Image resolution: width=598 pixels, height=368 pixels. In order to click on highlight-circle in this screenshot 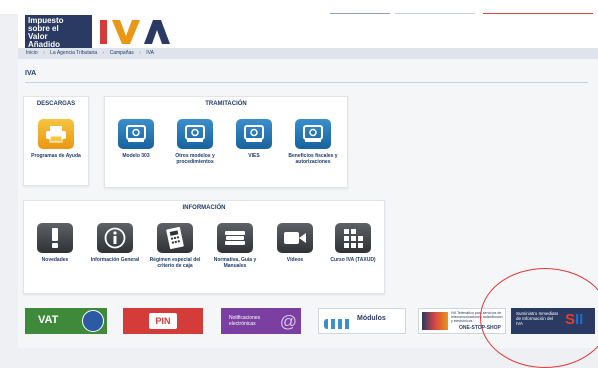, I will do `click(539, 318)`.